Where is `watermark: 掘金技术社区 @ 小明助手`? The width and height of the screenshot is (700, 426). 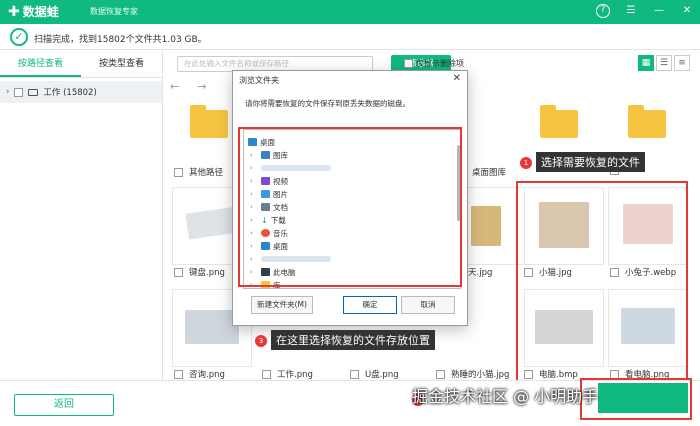
watermark: 掘金技术社区 @ 小明助手 is located at coordinates (505, 396).